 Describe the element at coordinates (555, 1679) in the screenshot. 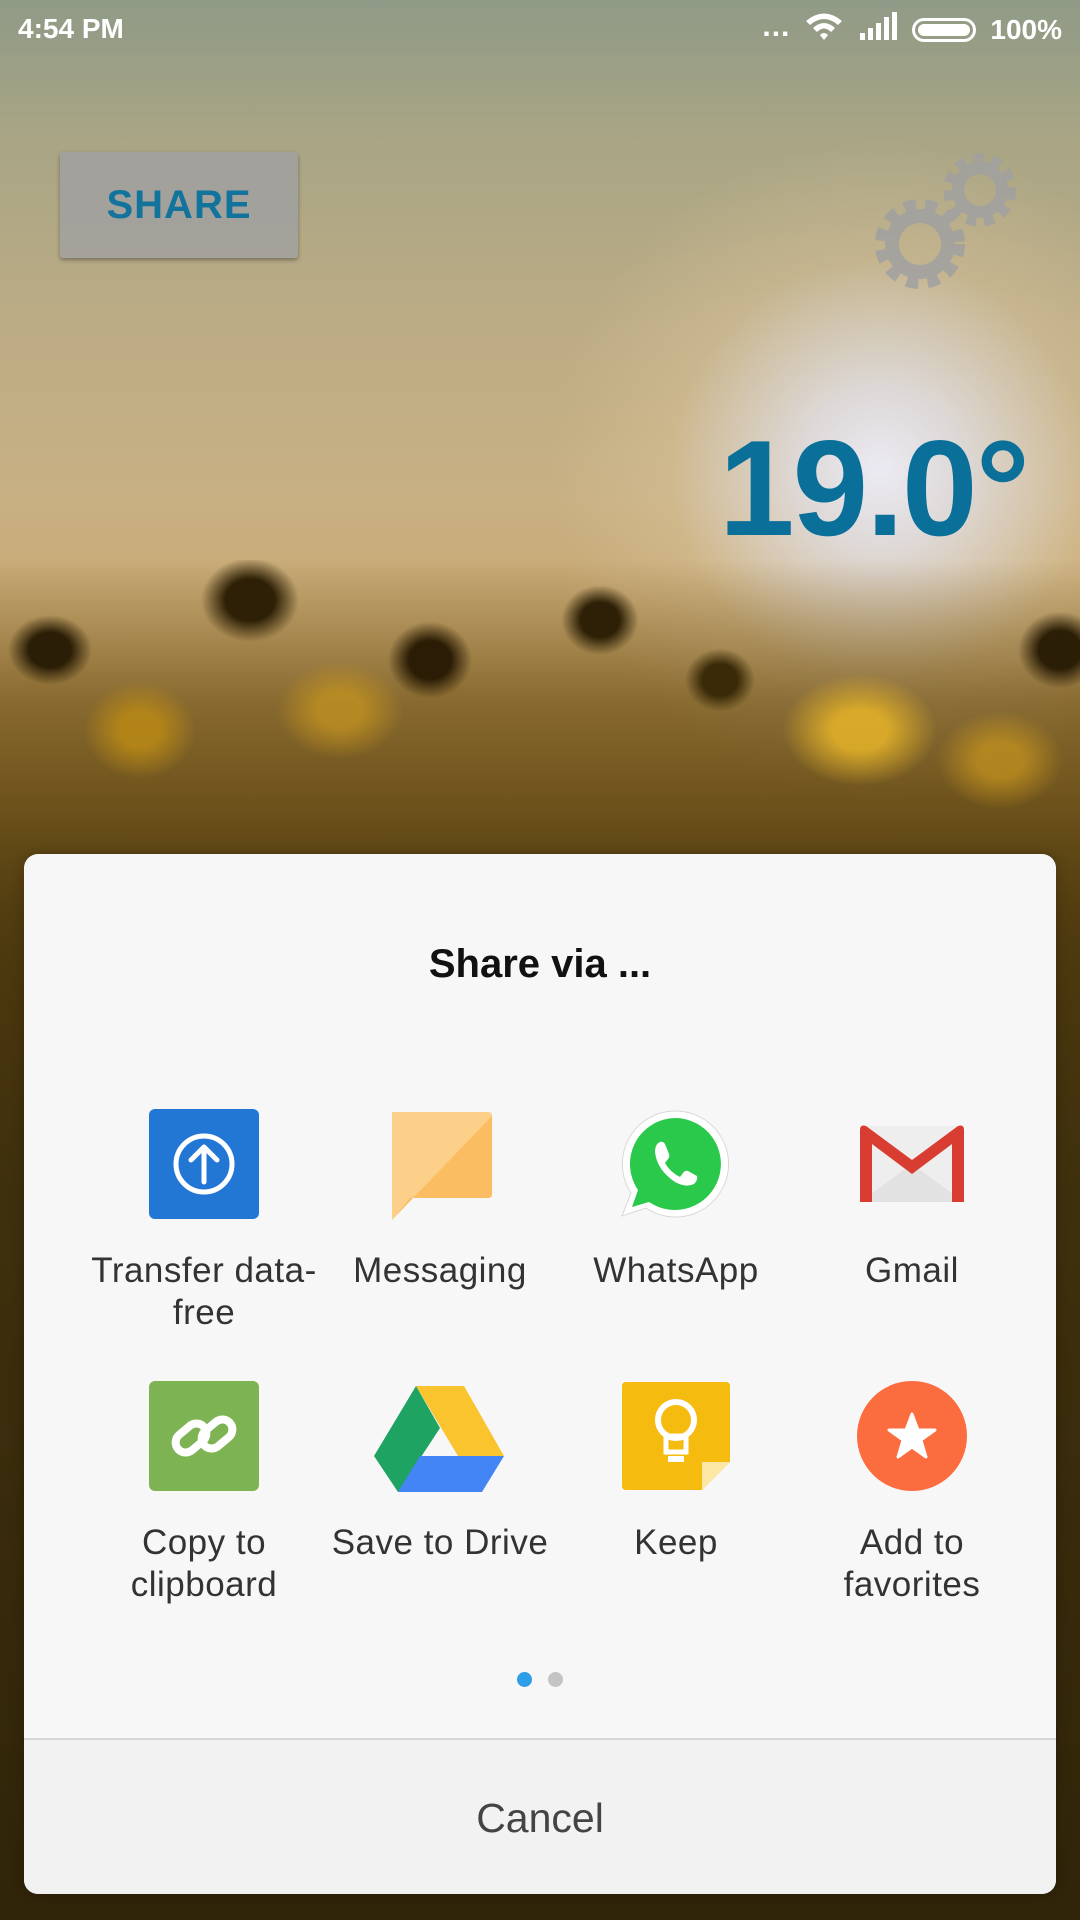

I see `page-dot` at that location.